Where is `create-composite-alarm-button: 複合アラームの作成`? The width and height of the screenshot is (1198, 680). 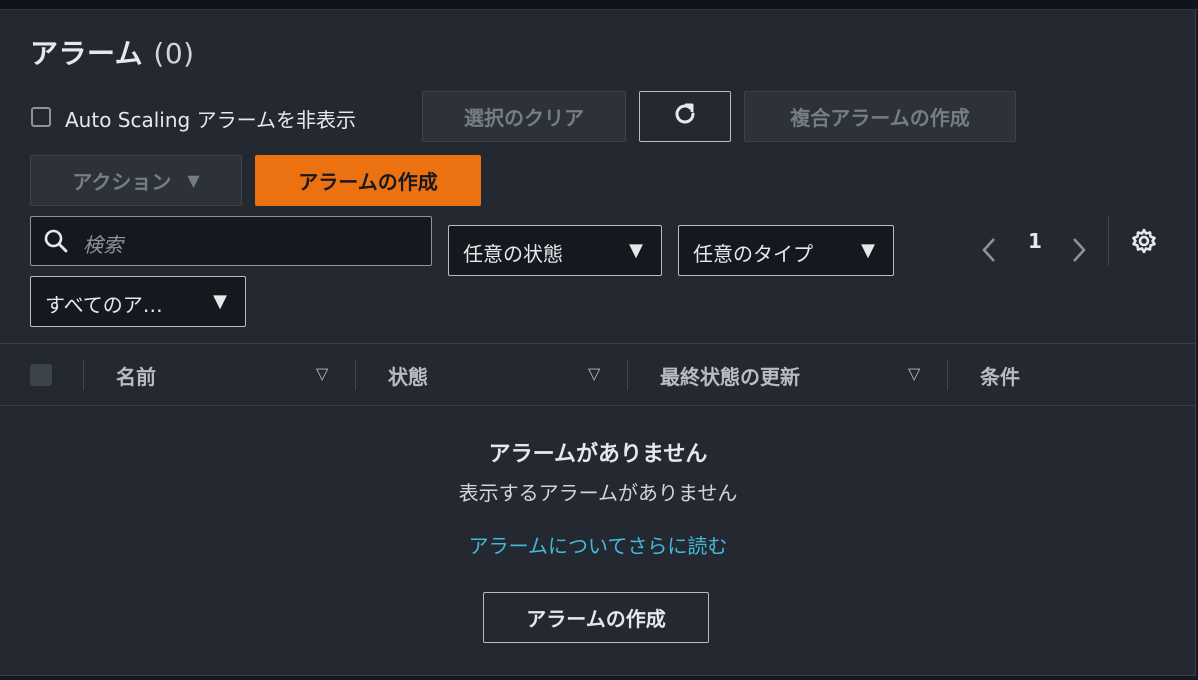 create-composite-alarm-button: 複合アラームの作成 is located at coordinates (880, 116).